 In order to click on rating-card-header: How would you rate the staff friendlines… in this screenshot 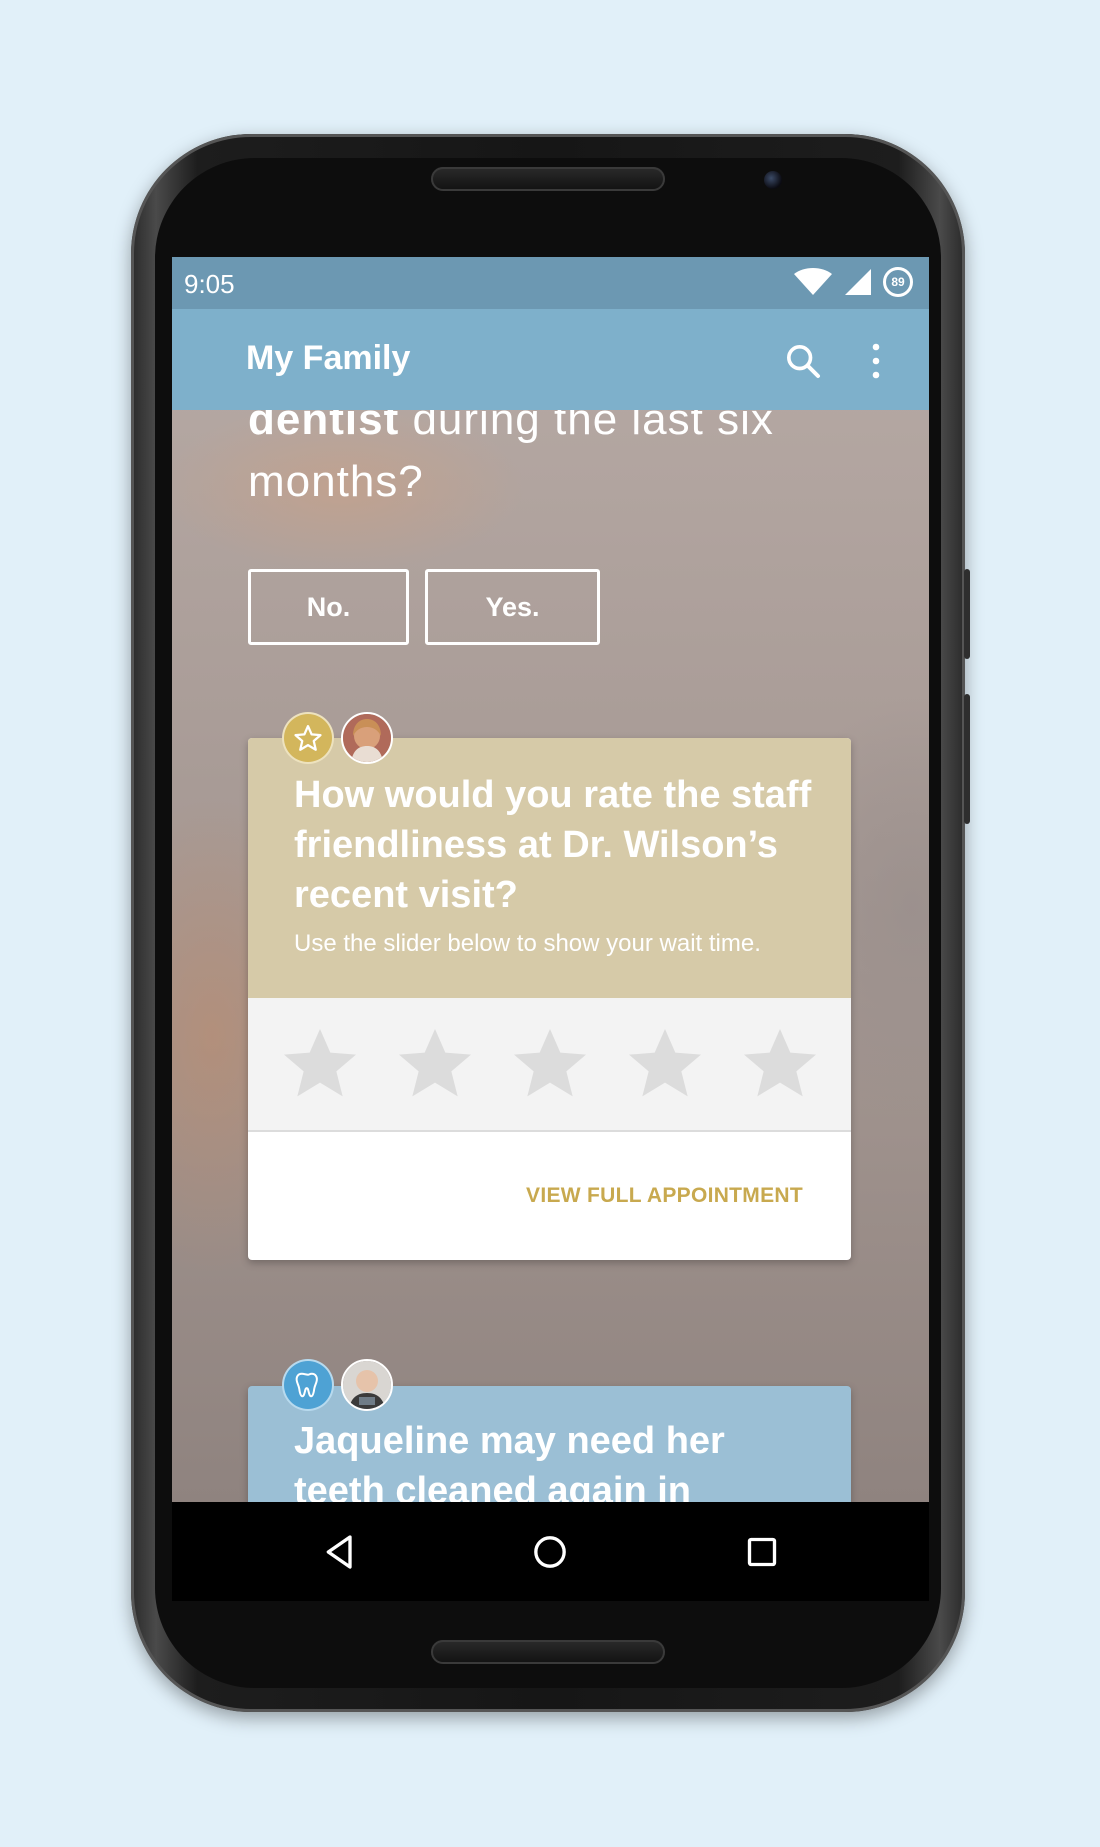, I will do `click(549, 868)`.